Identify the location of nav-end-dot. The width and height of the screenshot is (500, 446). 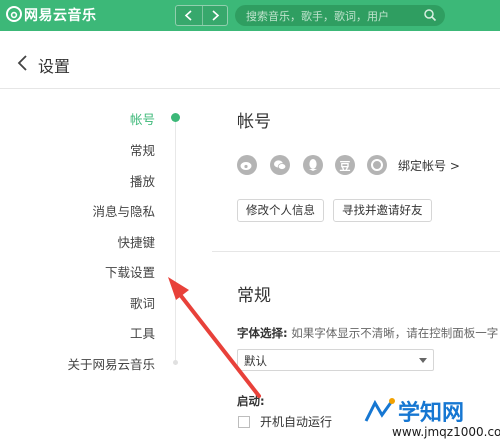
(175, 362).